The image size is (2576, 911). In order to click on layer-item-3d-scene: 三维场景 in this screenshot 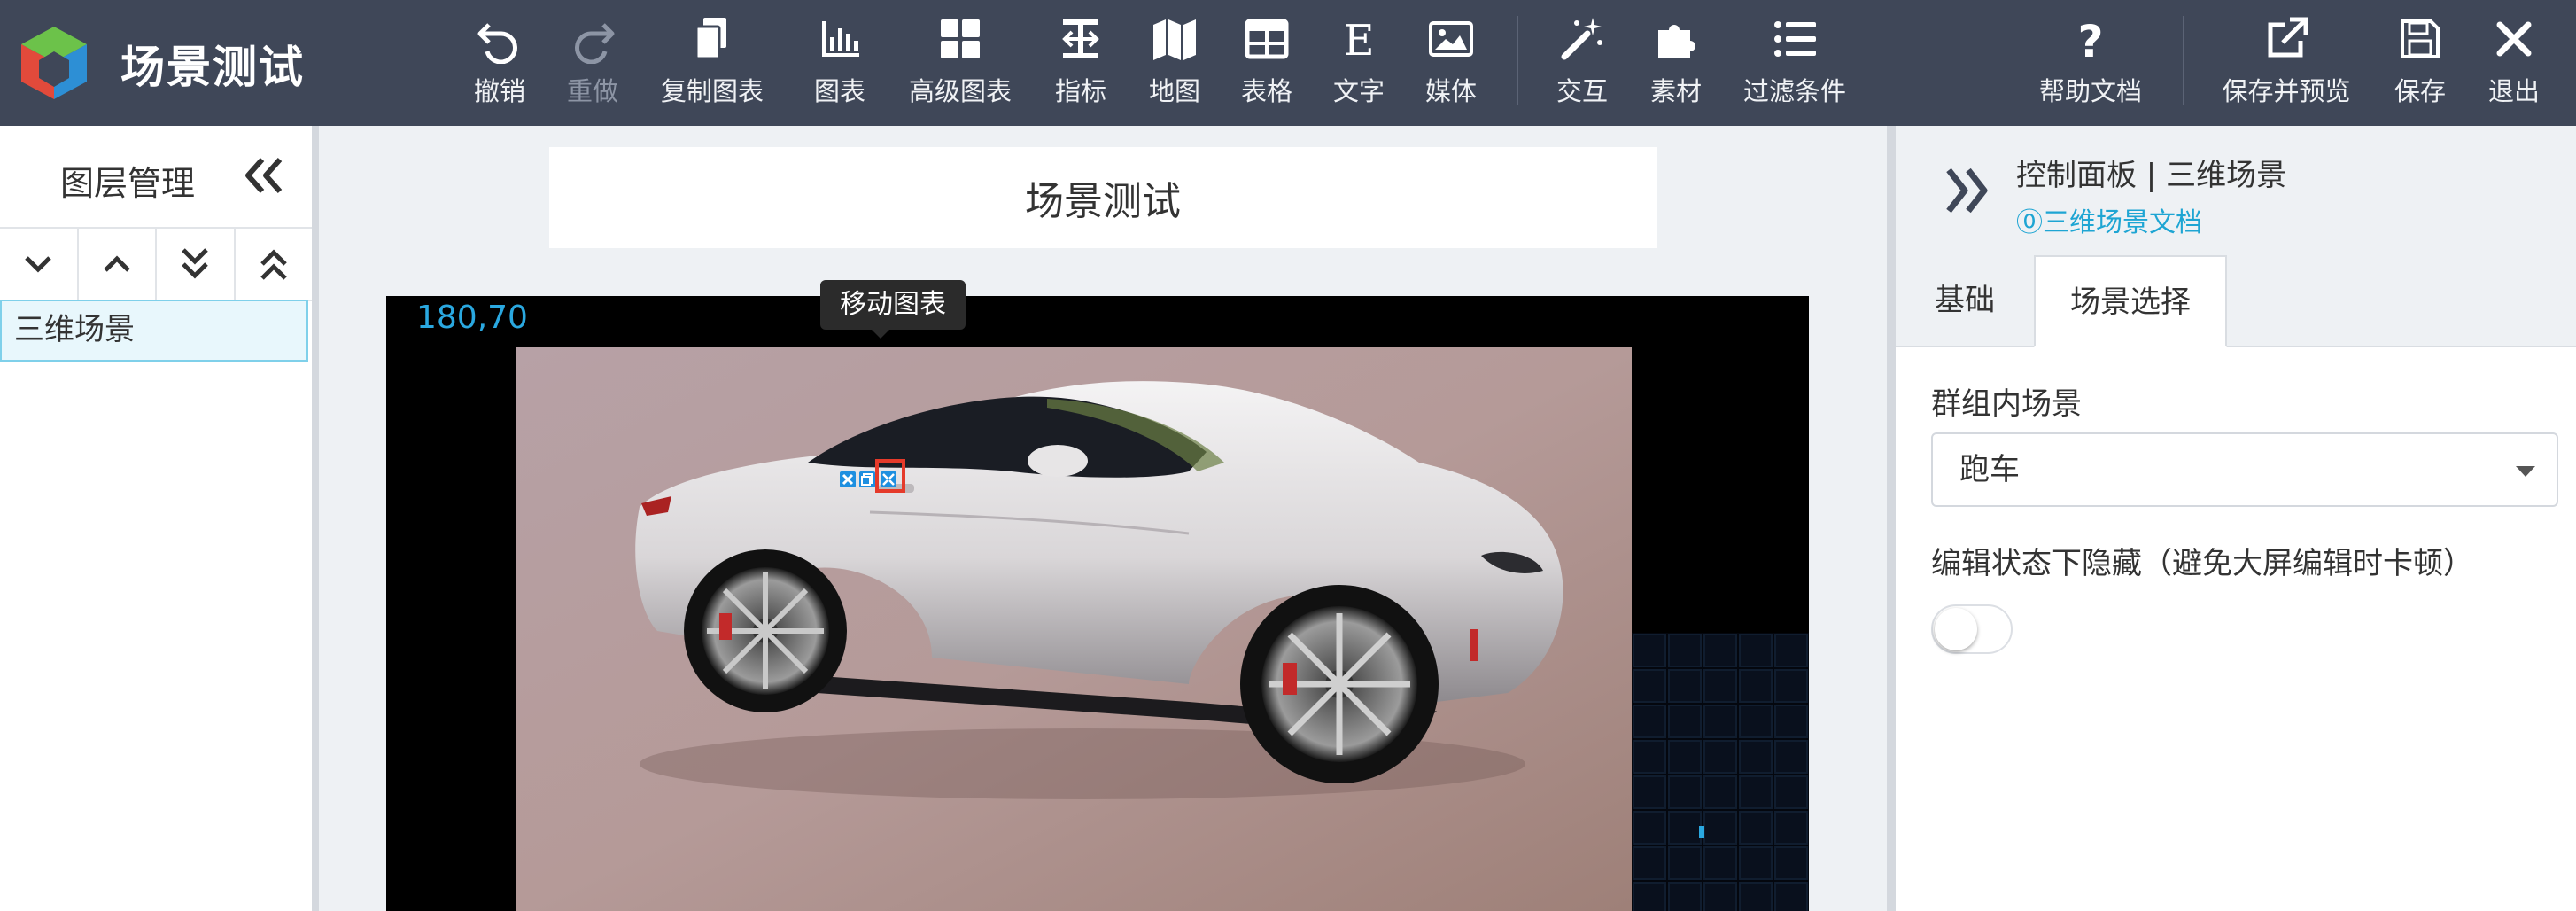, I will do `click(154, 331)`.